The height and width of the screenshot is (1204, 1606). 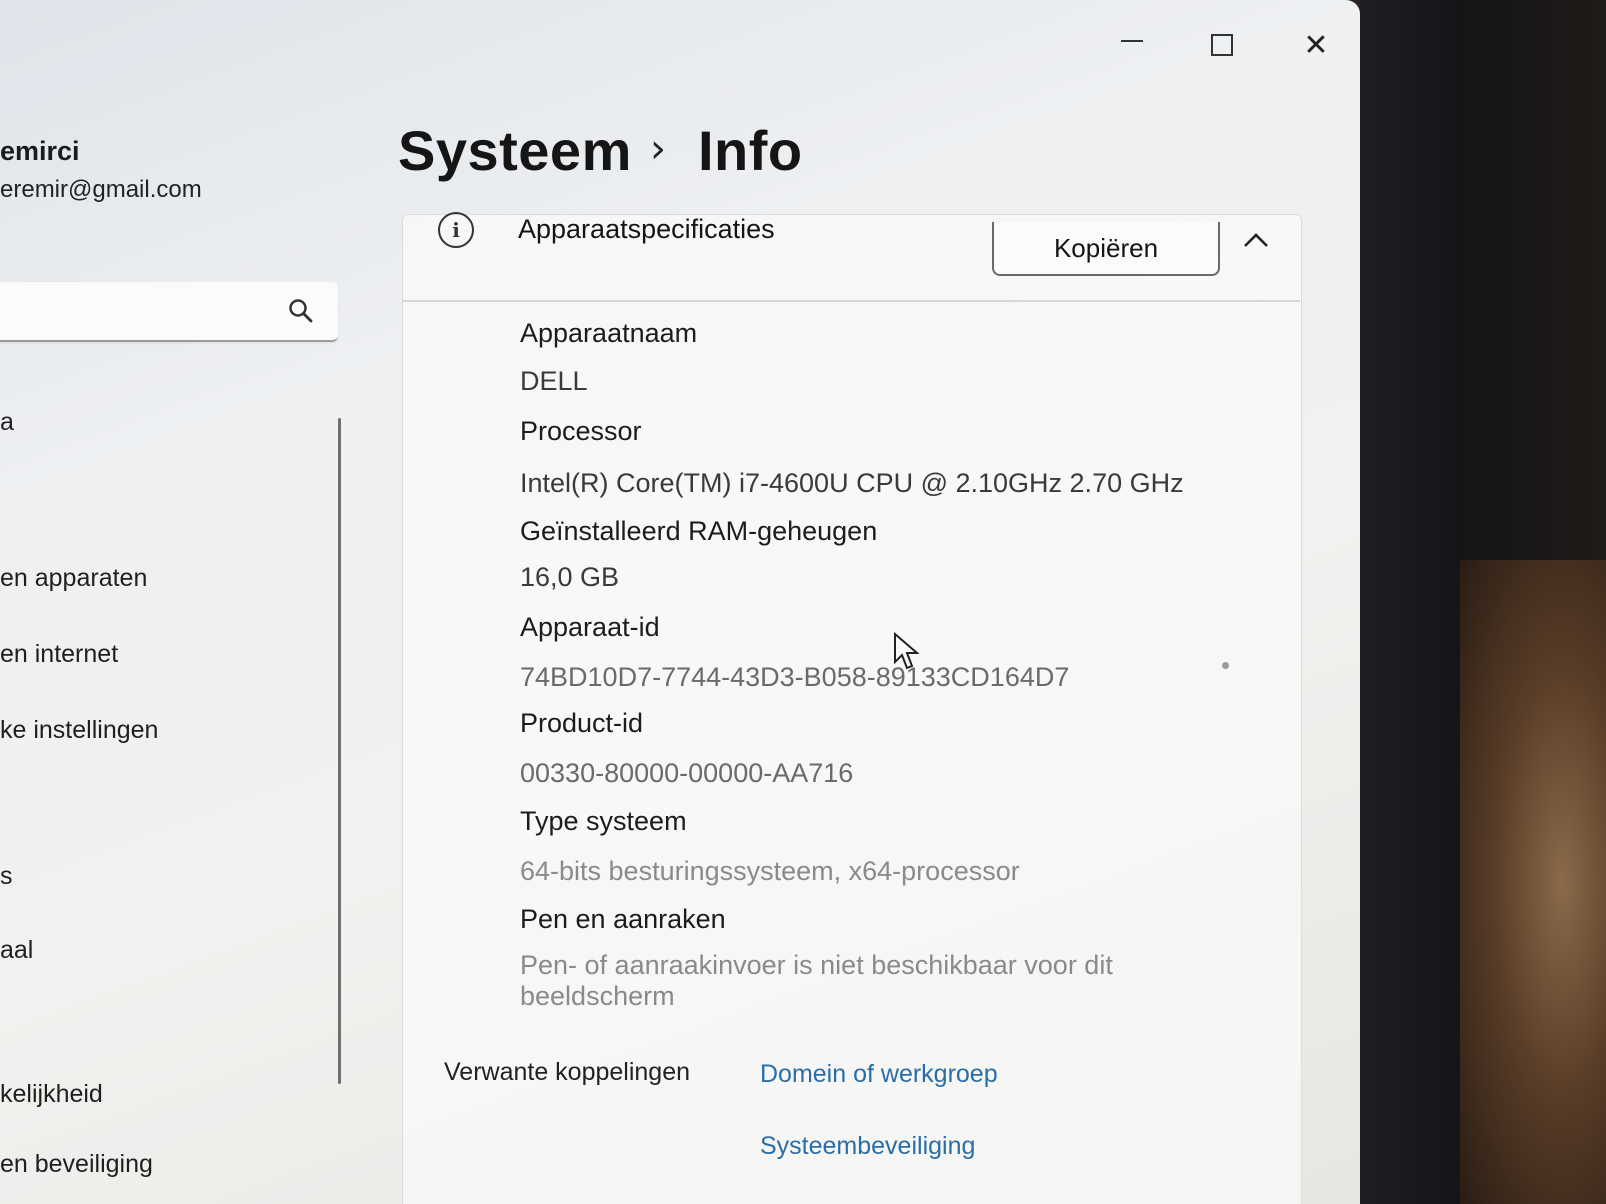 What do you see at coordinates (101, 189) in the screenshot?
I see `account-email: eremir@gmail.com` at bounding box center [101, 189].